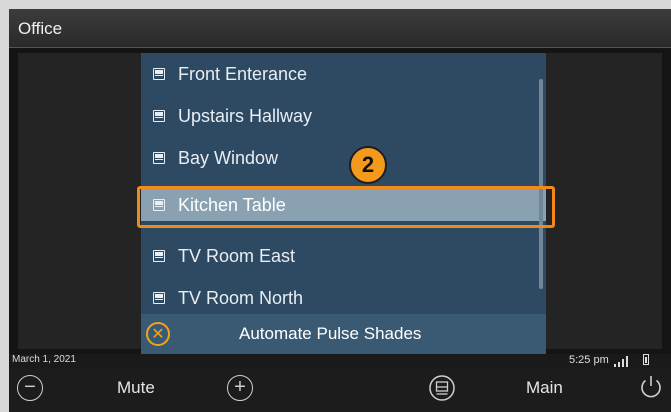 This screenshot has width=671, height=412. What do you see at coordinates (343, 298) in the screenshot?
I see `list-item-tv-room-north: TV Room North` at bounding box center [343, 298].